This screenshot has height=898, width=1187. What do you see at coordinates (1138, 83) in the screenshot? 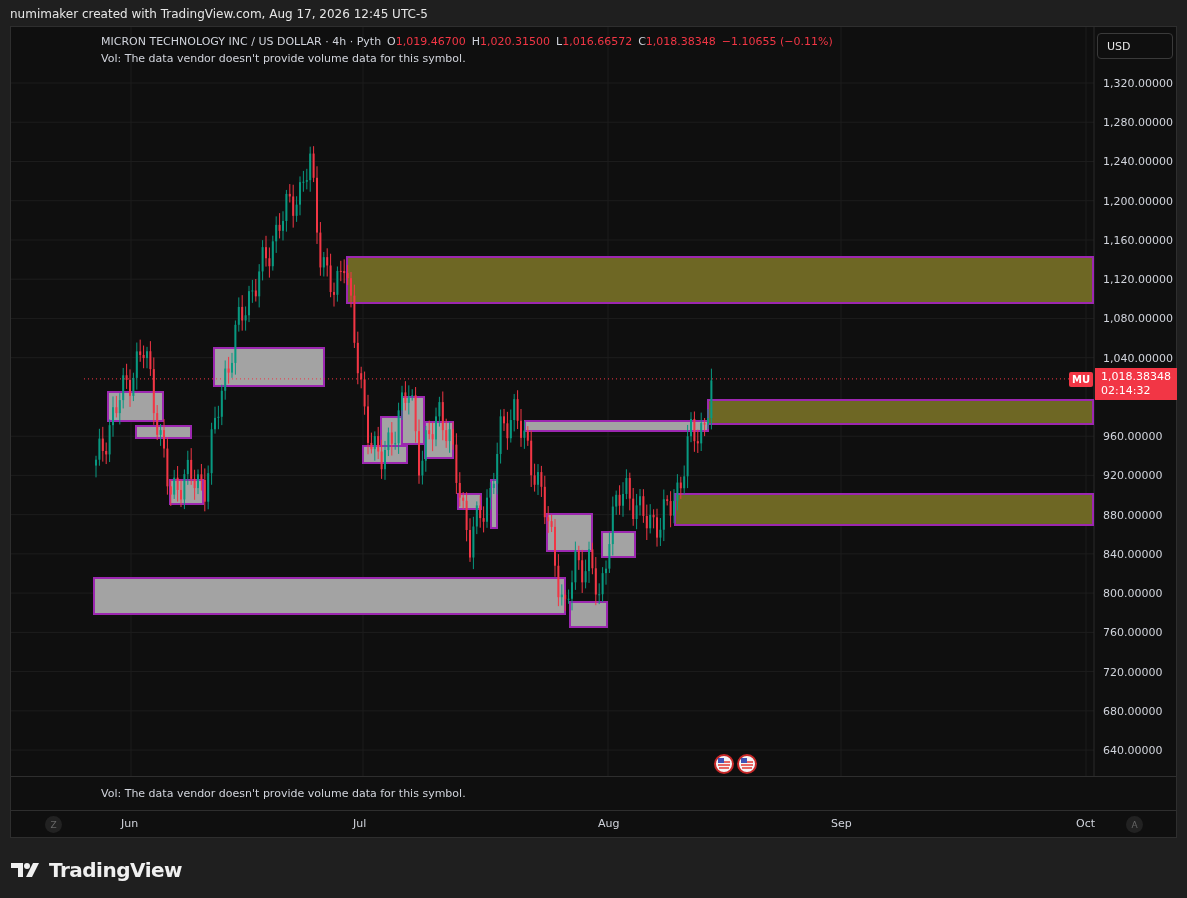
I see `price-tick-label: 1,320.00000` at bounding box center [1138, 83].